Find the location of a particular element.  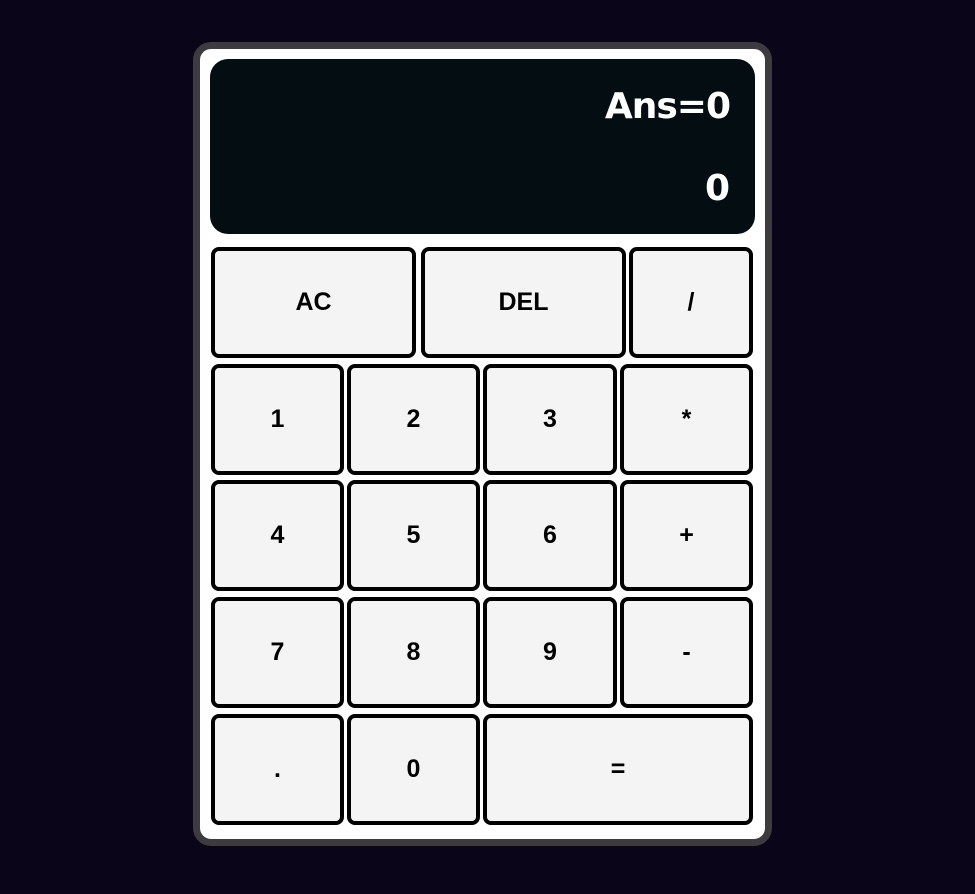

digit-2-button: 2 is located at coordinates (413, 419).